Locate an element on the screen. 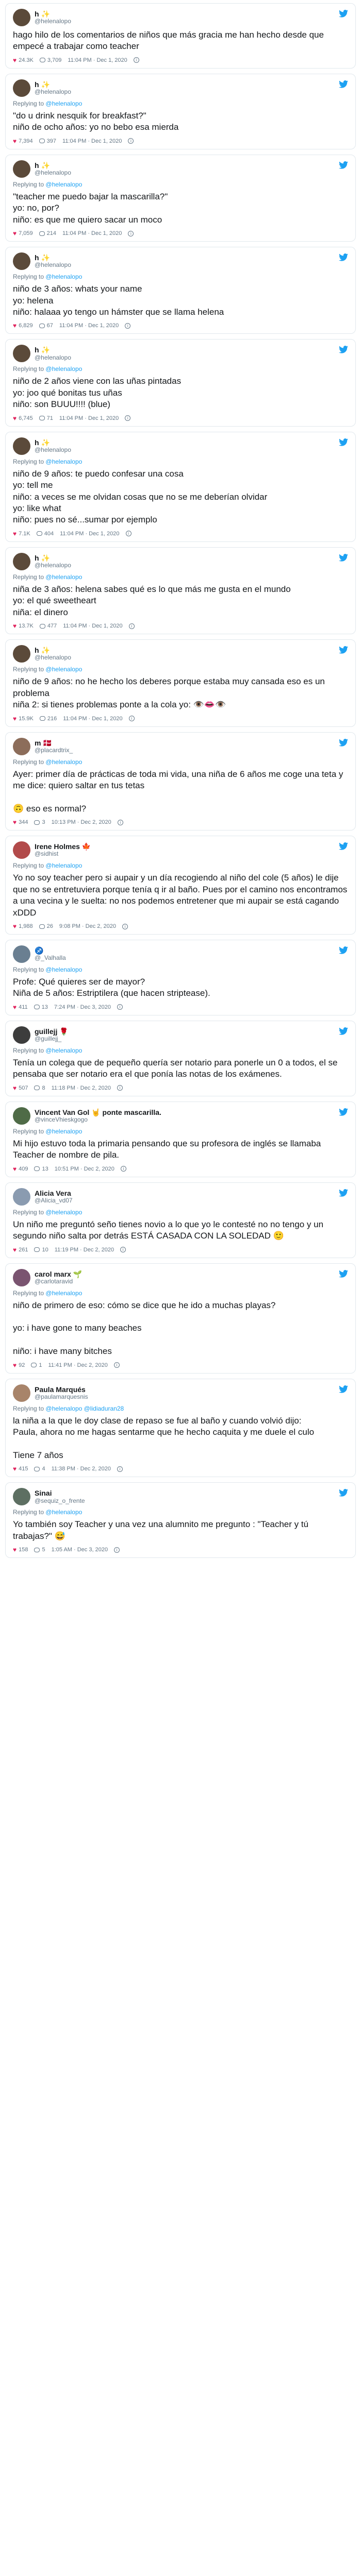  comment-stat: 404 is located at coordinates (45, 534).